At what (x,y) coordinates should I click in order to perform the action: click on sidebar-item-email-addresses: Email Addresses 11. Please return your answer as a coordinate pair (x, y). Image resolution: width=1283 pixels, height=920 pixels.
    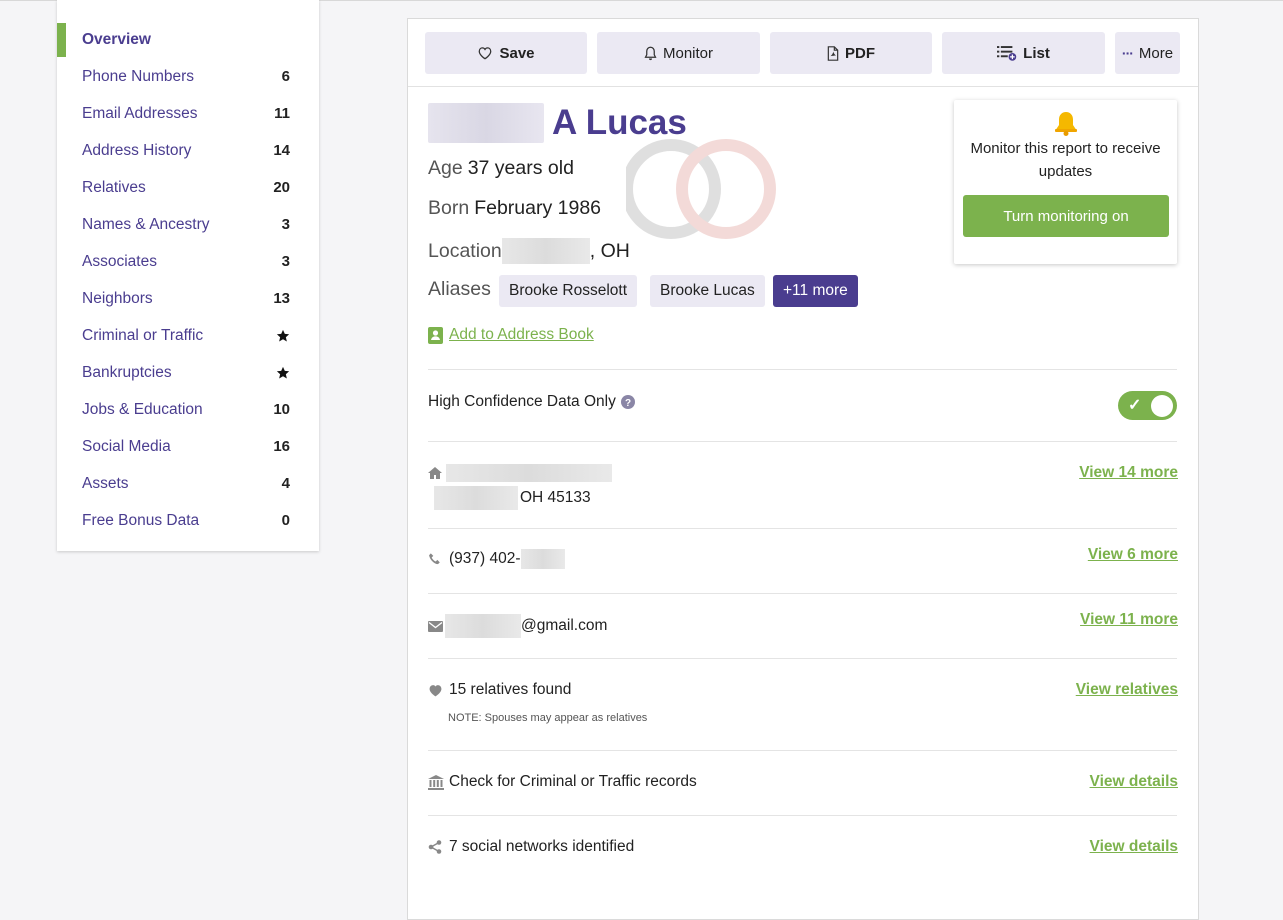
    Looking at the image, I should click on (188, 113).